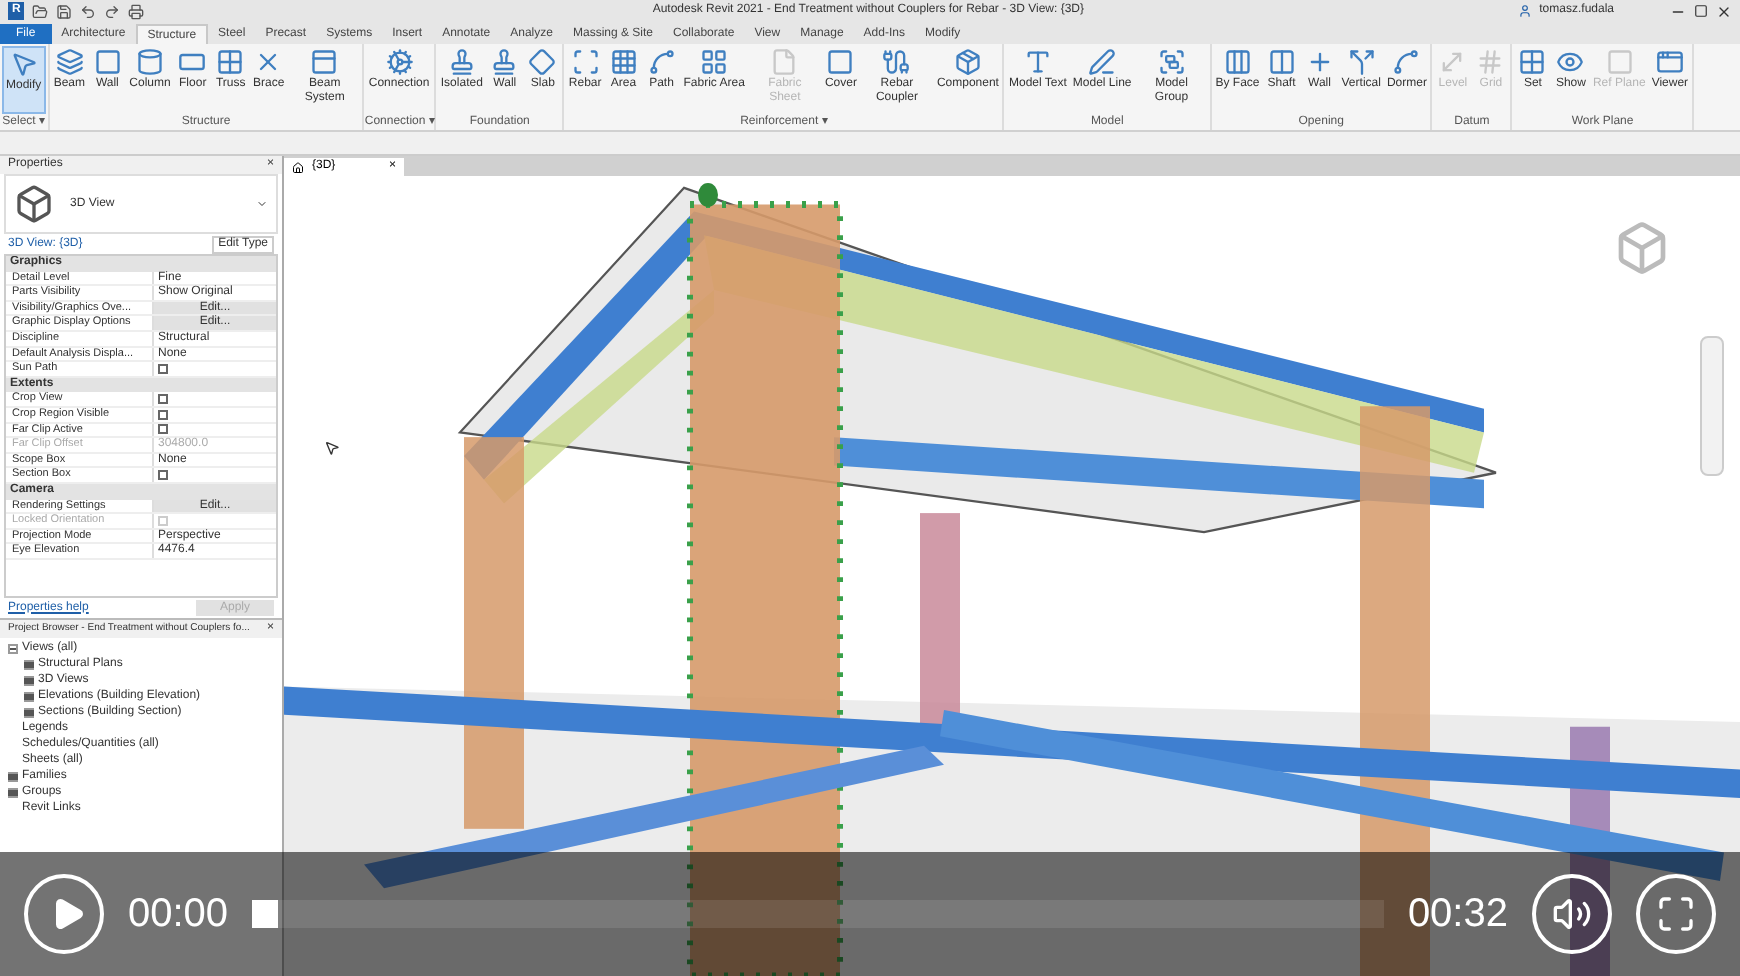 The image size is (1740, 976). I want to click on close-icon, so click(1724, 11).